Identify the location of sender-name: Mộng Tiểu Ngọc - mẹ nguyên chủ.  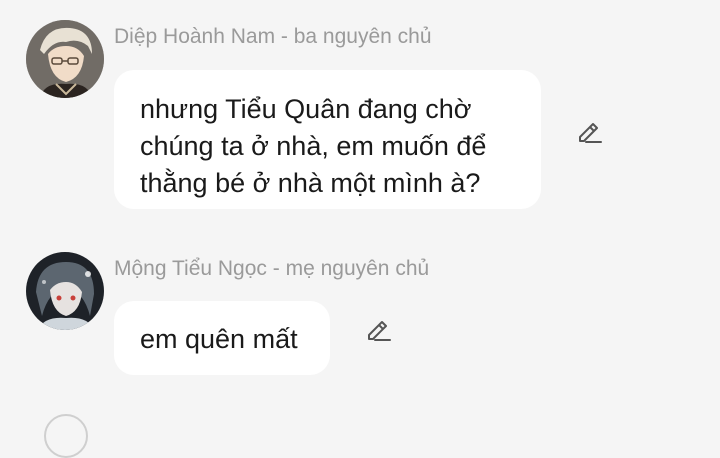
(272, 268).